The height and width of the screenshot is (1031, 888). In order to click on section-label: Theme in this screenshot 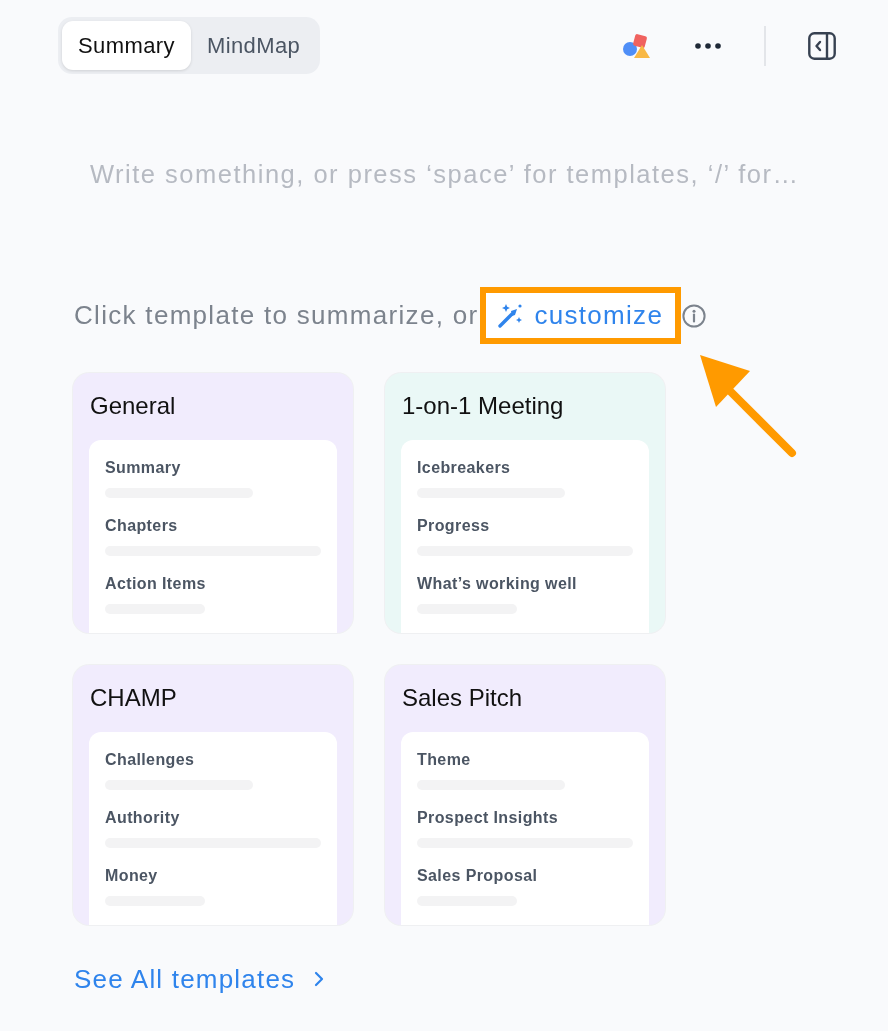, I will do `click(444, 760)`.